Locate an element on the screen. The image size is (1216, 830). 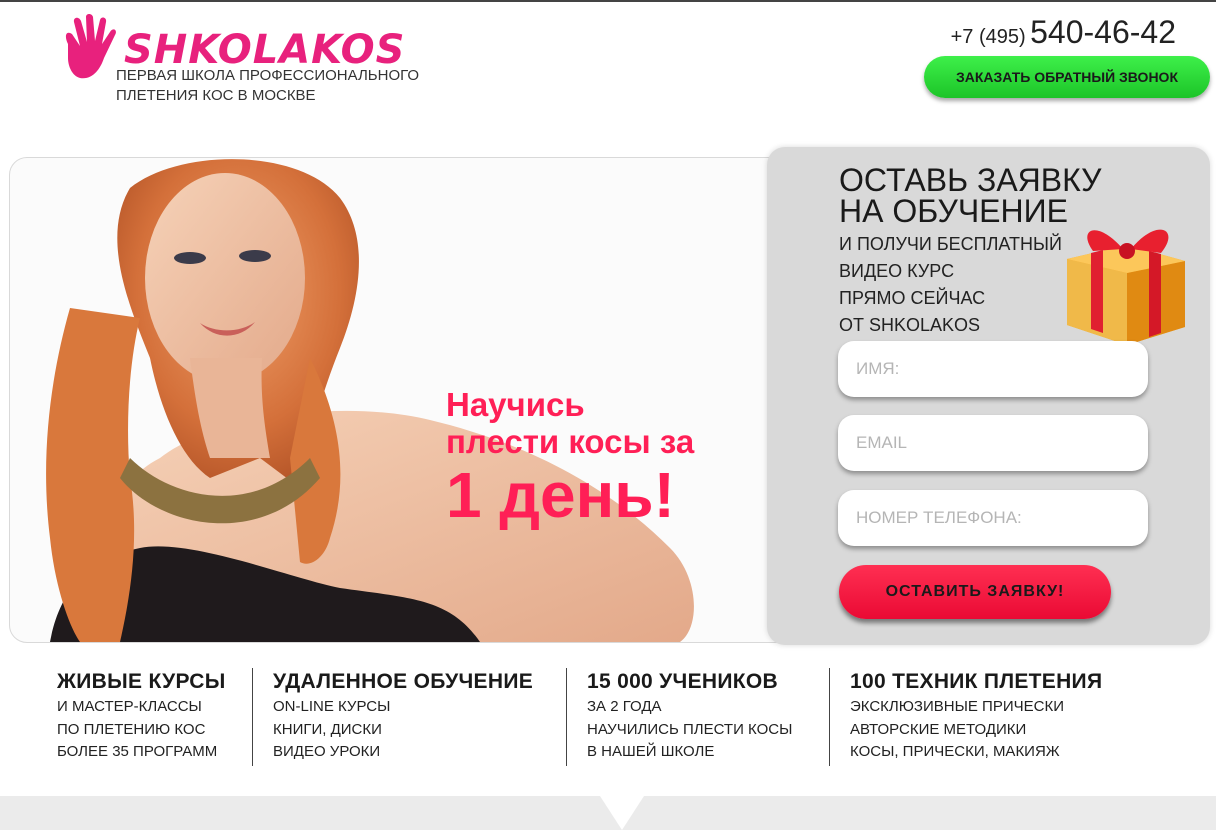
feature-line: КНИГИ, ДИСКИ is located at coordinates (327, 729).